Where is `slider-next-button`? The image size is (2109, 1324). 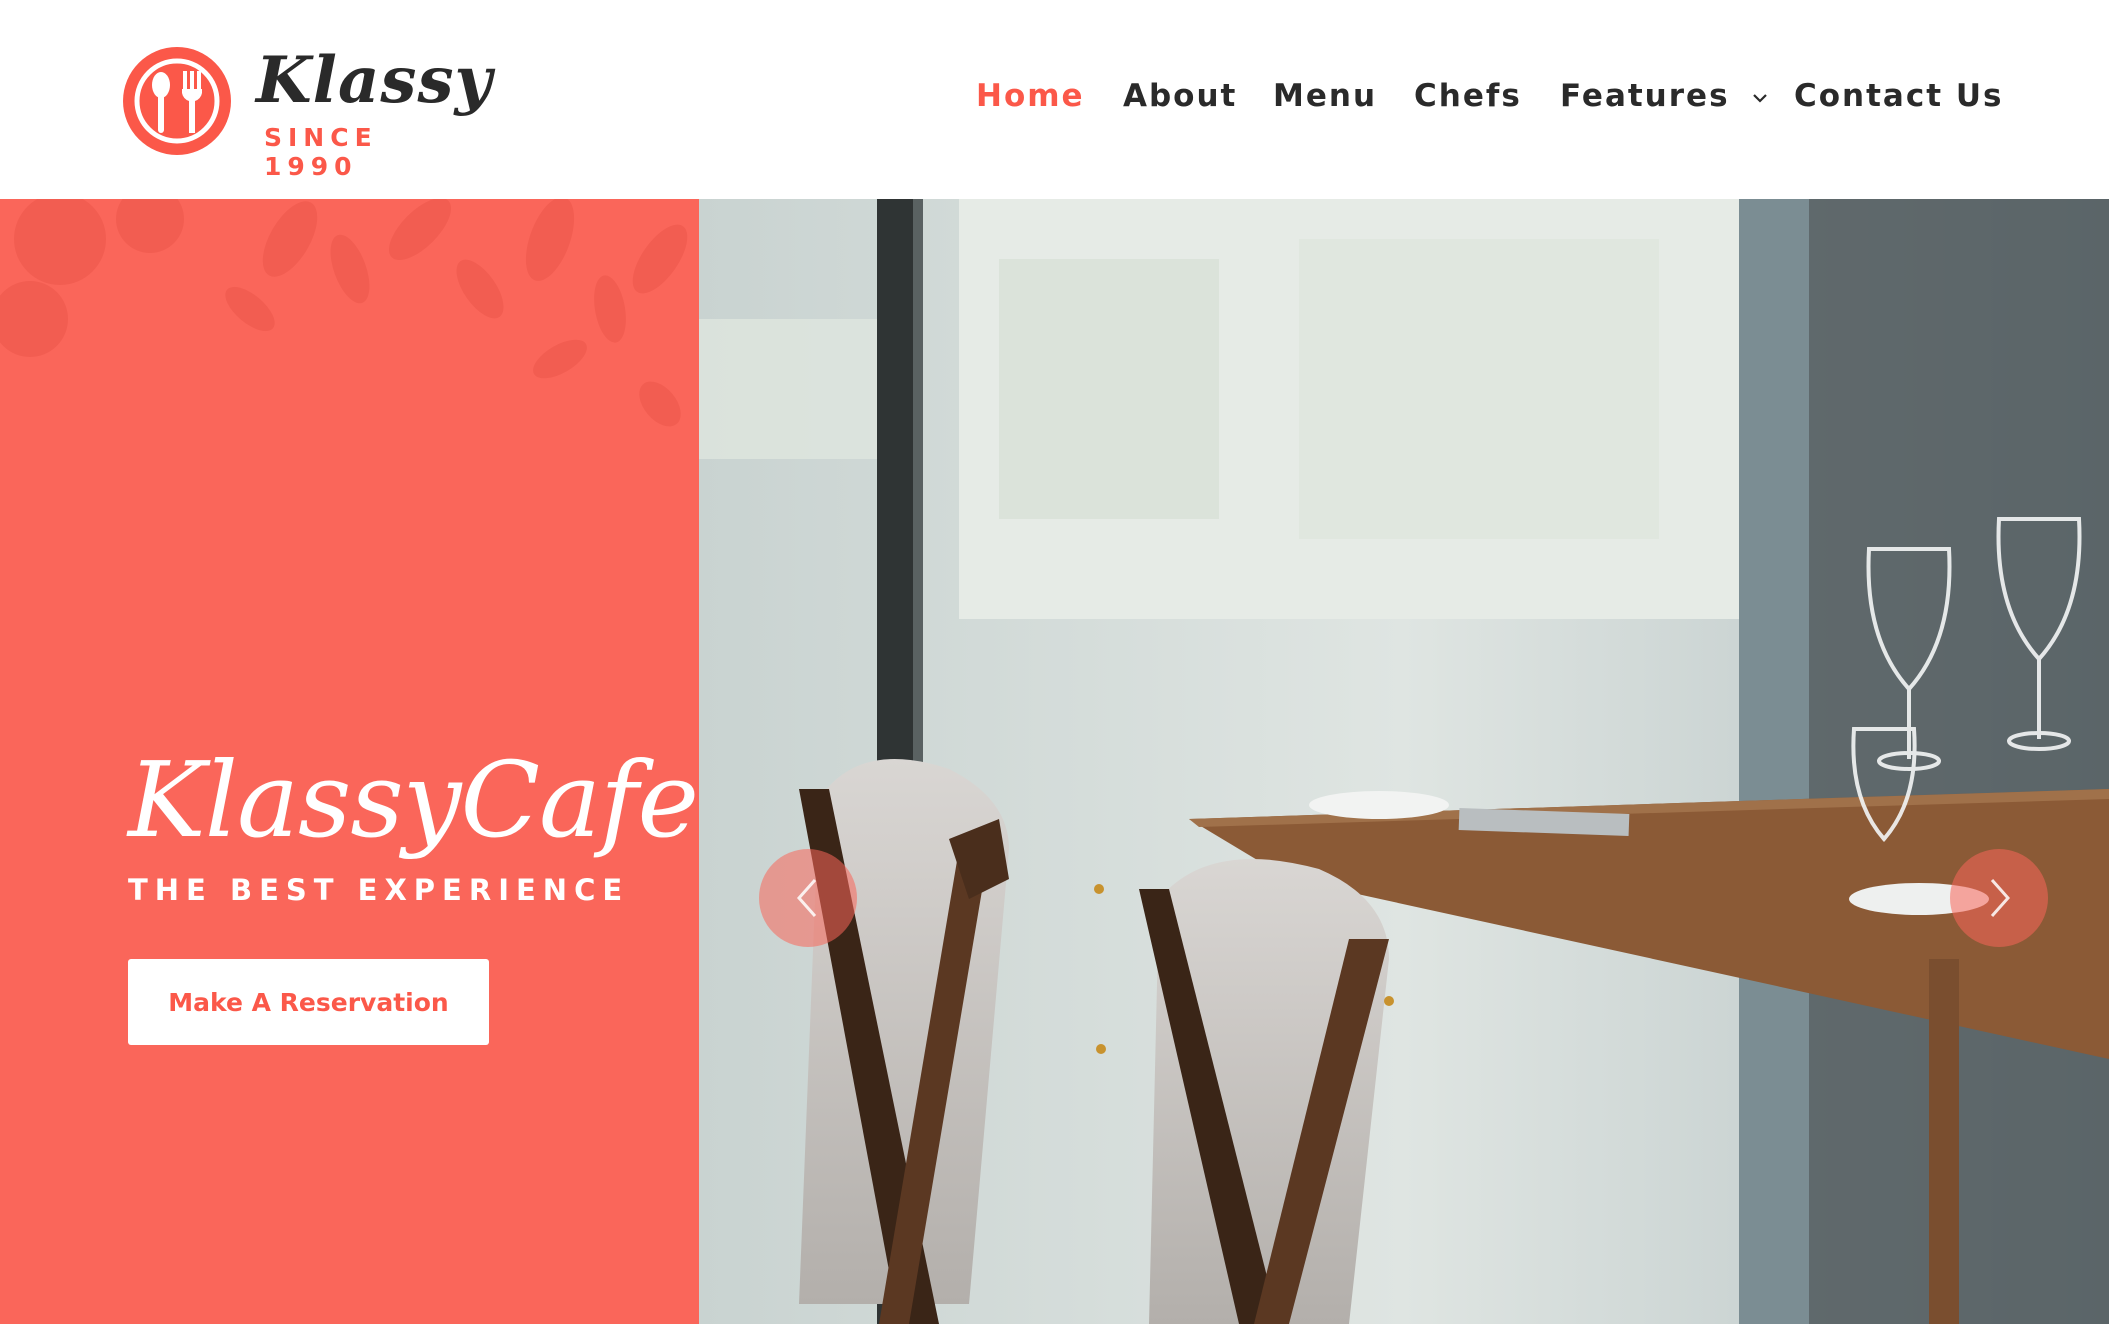
slider-next-button is located at coordinates (1999, 898).